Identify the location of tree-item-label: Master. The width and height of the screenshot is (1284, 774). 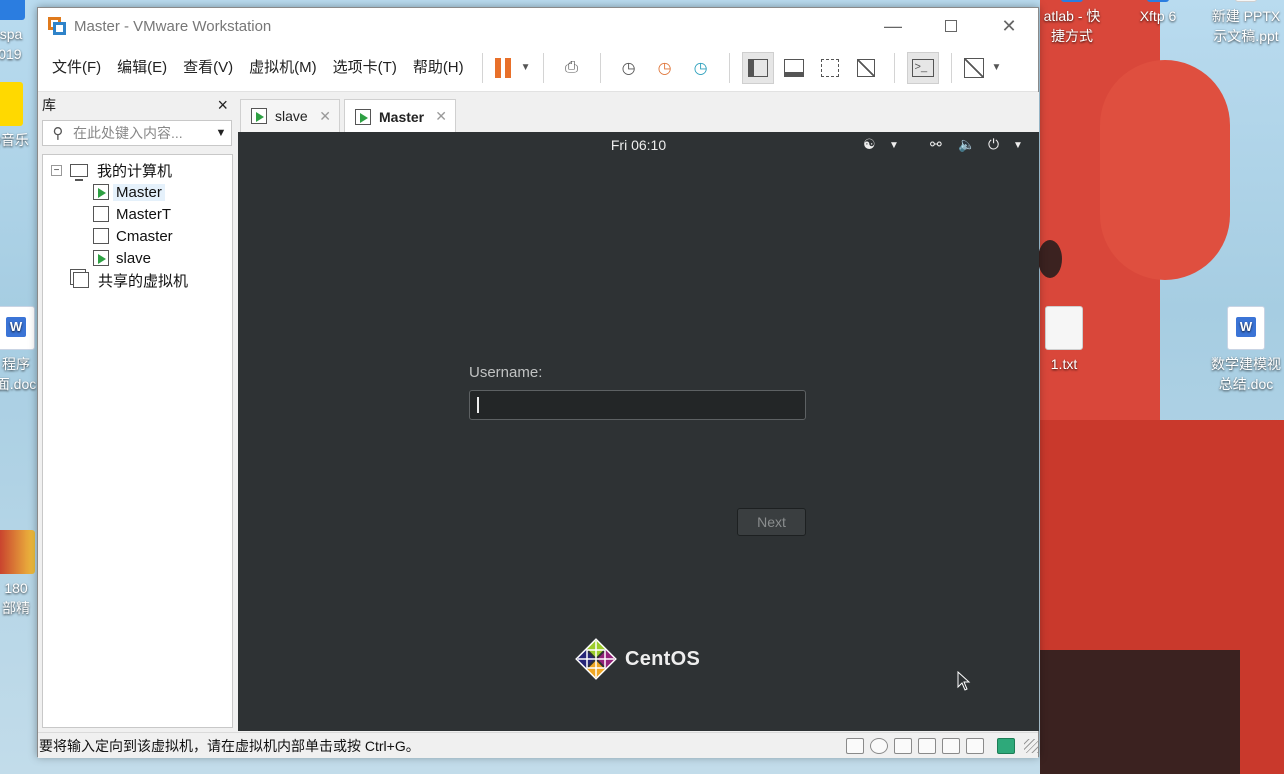
(139, 192).